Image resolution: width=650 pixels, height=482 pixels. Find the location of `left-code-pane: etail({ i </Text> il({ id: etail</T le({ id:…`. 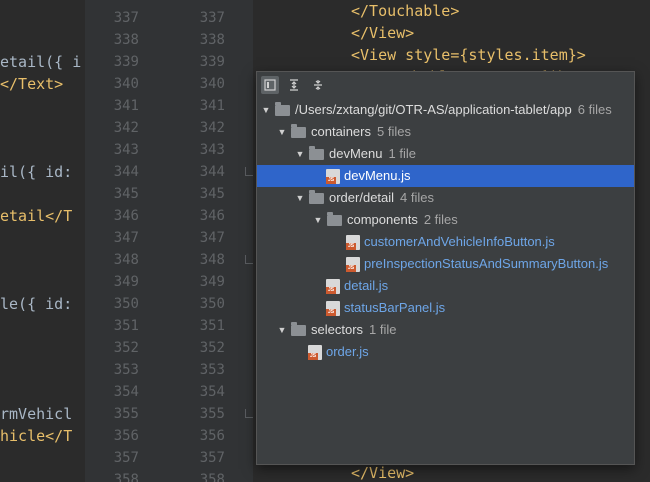

left-code-pane: etail({ i </Text> il({ id: etail</T le({ id:… is located at coordinates (43, 241).